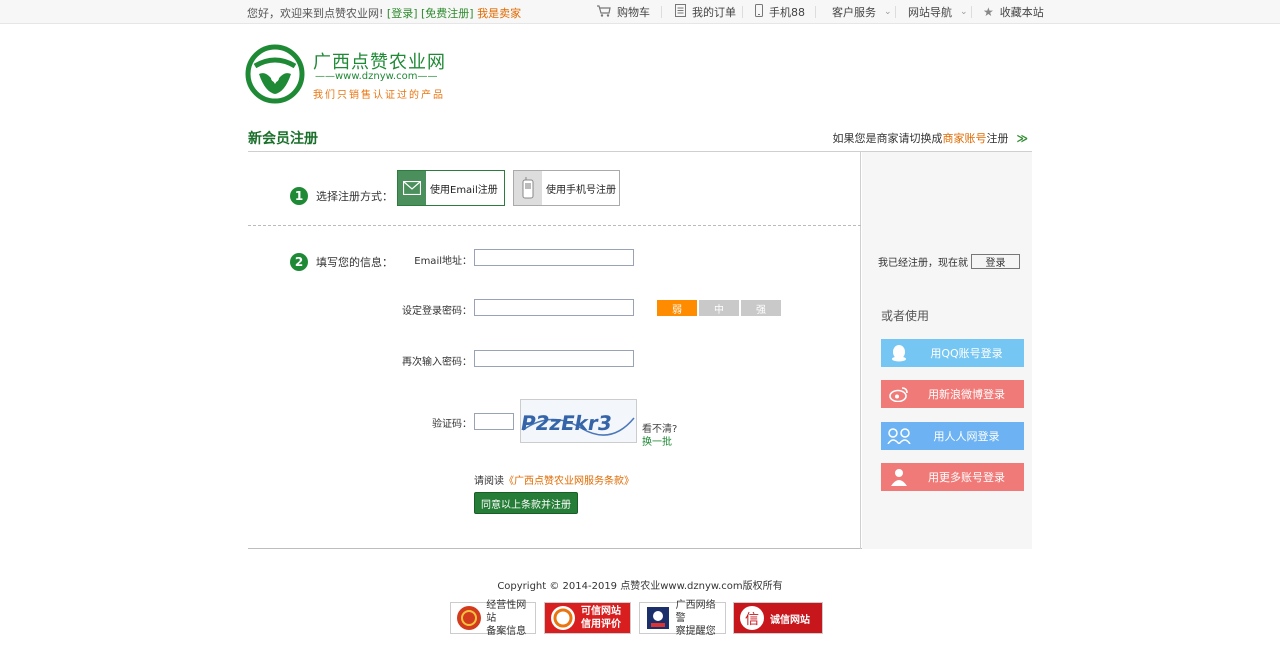 This screenshot has width=1280, height=666. I want to click on terms-text: 请阅读《广西点赞农业网服务条款》, so click(554, 481).